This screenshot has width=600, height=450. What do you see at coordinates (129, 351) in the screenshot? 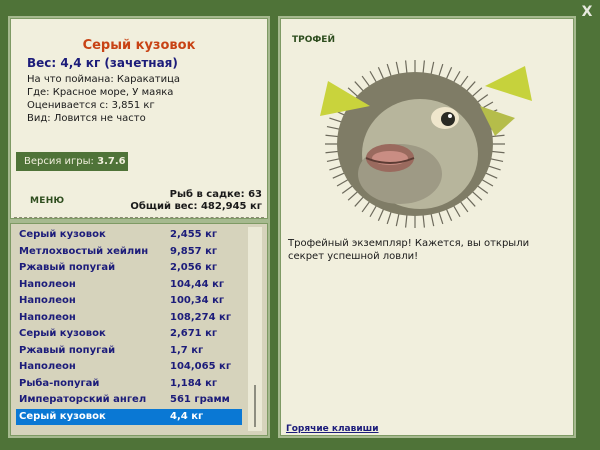
I see `list-item: Ржавый попугай 1,7 кг` at bounding box center [129, 351].